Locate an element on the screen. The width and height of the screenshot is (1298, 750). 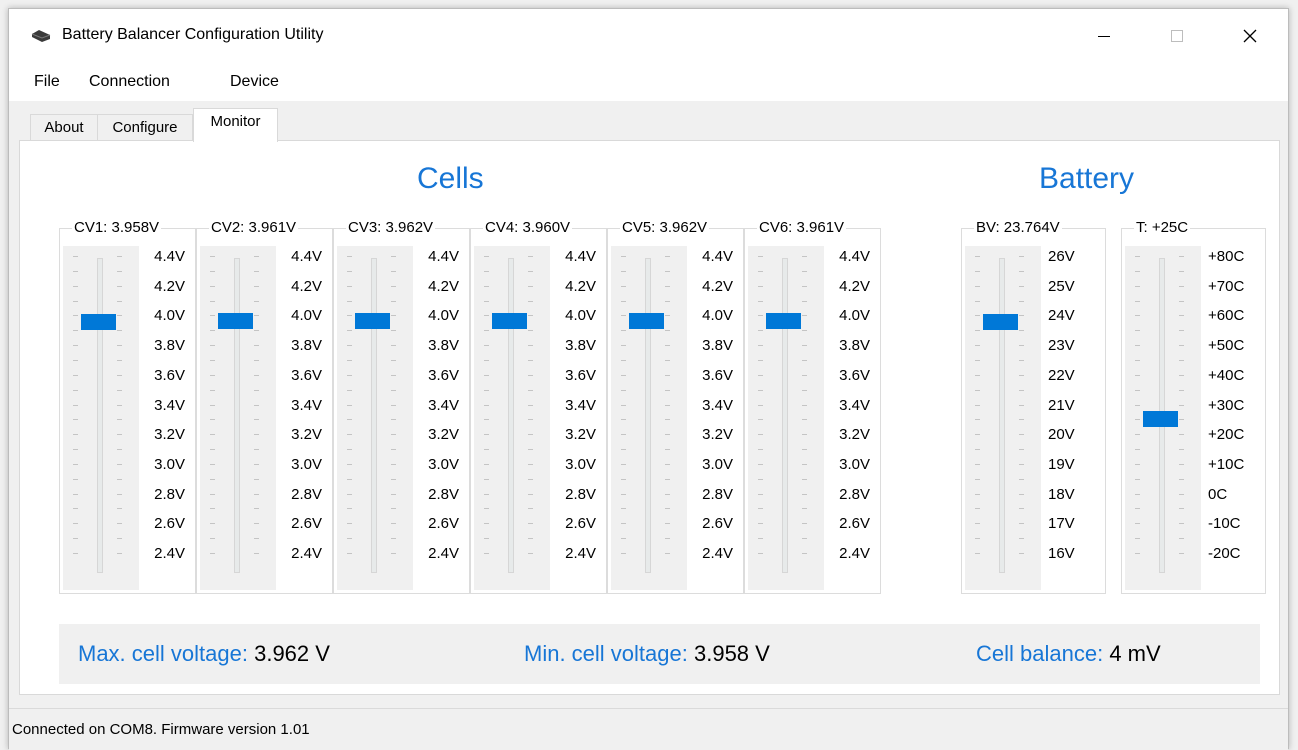
menu-file: File is located at coordinates (47, 82).